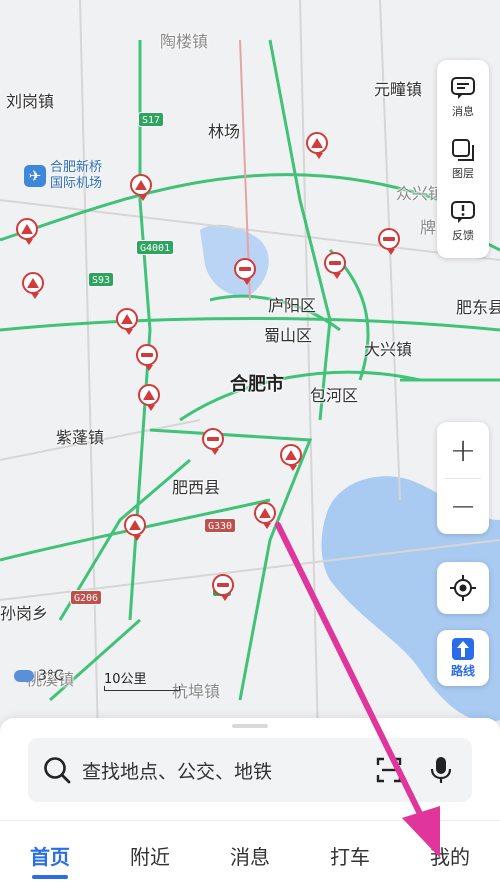 The width and height of the screenshot is (500, 889). What do you see at coordinates (428, 227) in the screenshot?
I see `place-label: 牌` at bounding box center [428, 227].